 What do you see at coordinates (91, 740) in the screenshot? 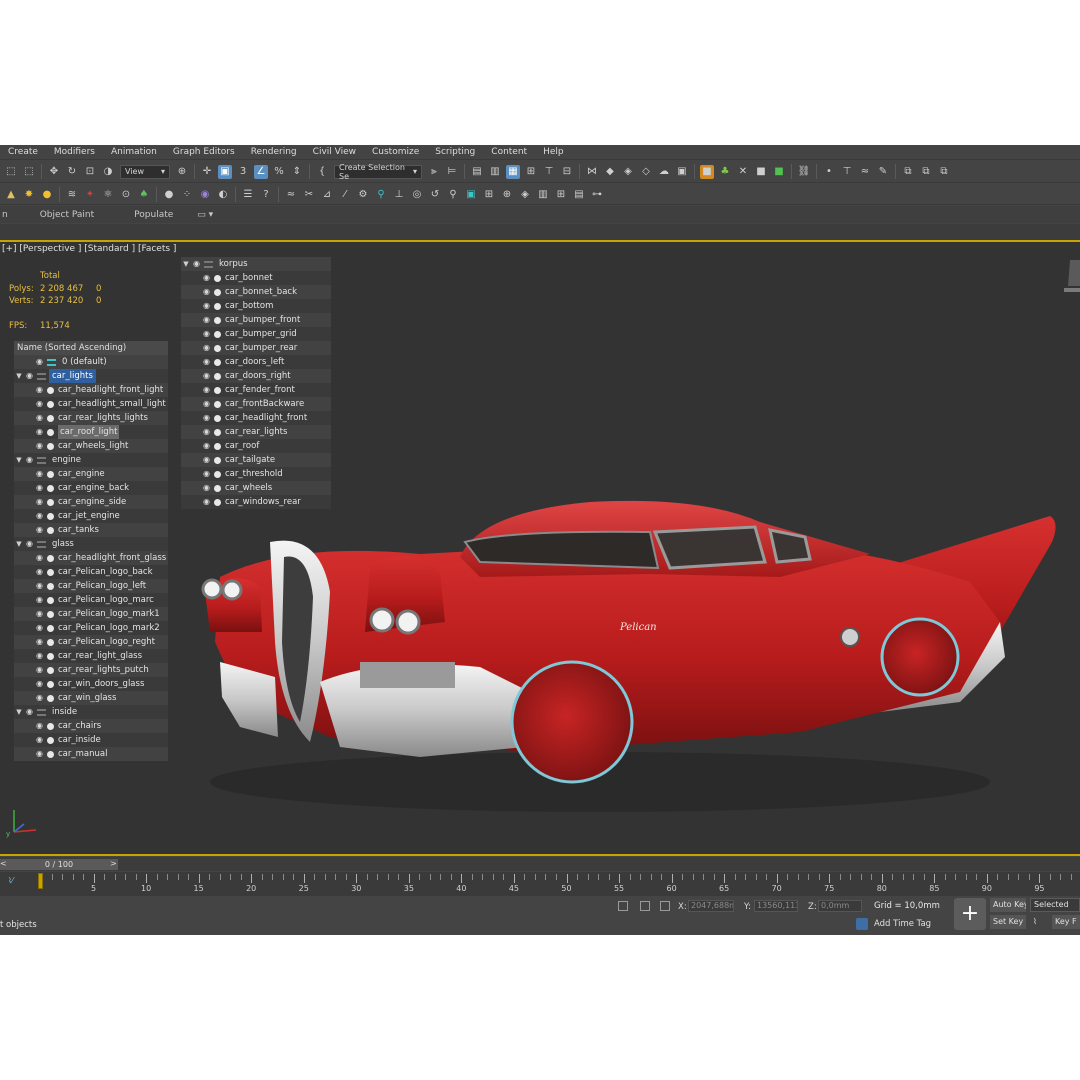
I see `object-row: ◉ car_inside` at bounding box center [91, 740].